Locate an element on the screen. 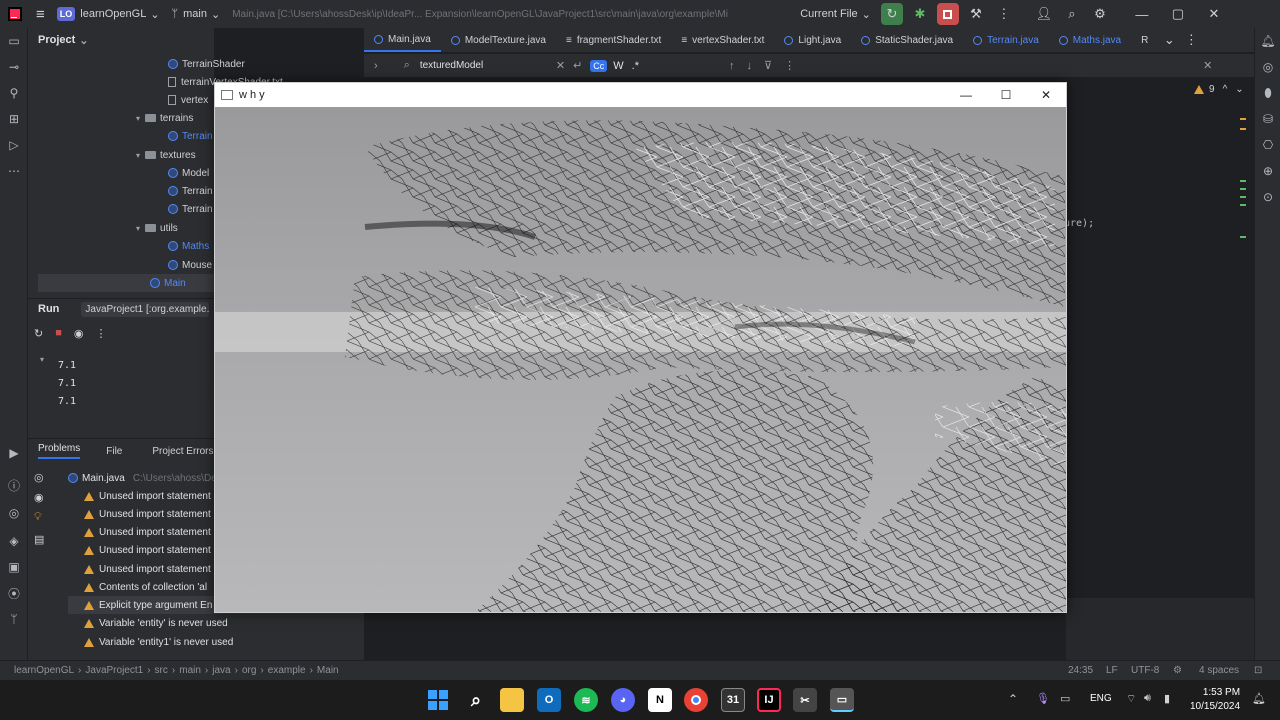 The height and width of the screenshot is (720, 1280). project-panel-header: Project ⌄ is located at coordinates (121, 40).